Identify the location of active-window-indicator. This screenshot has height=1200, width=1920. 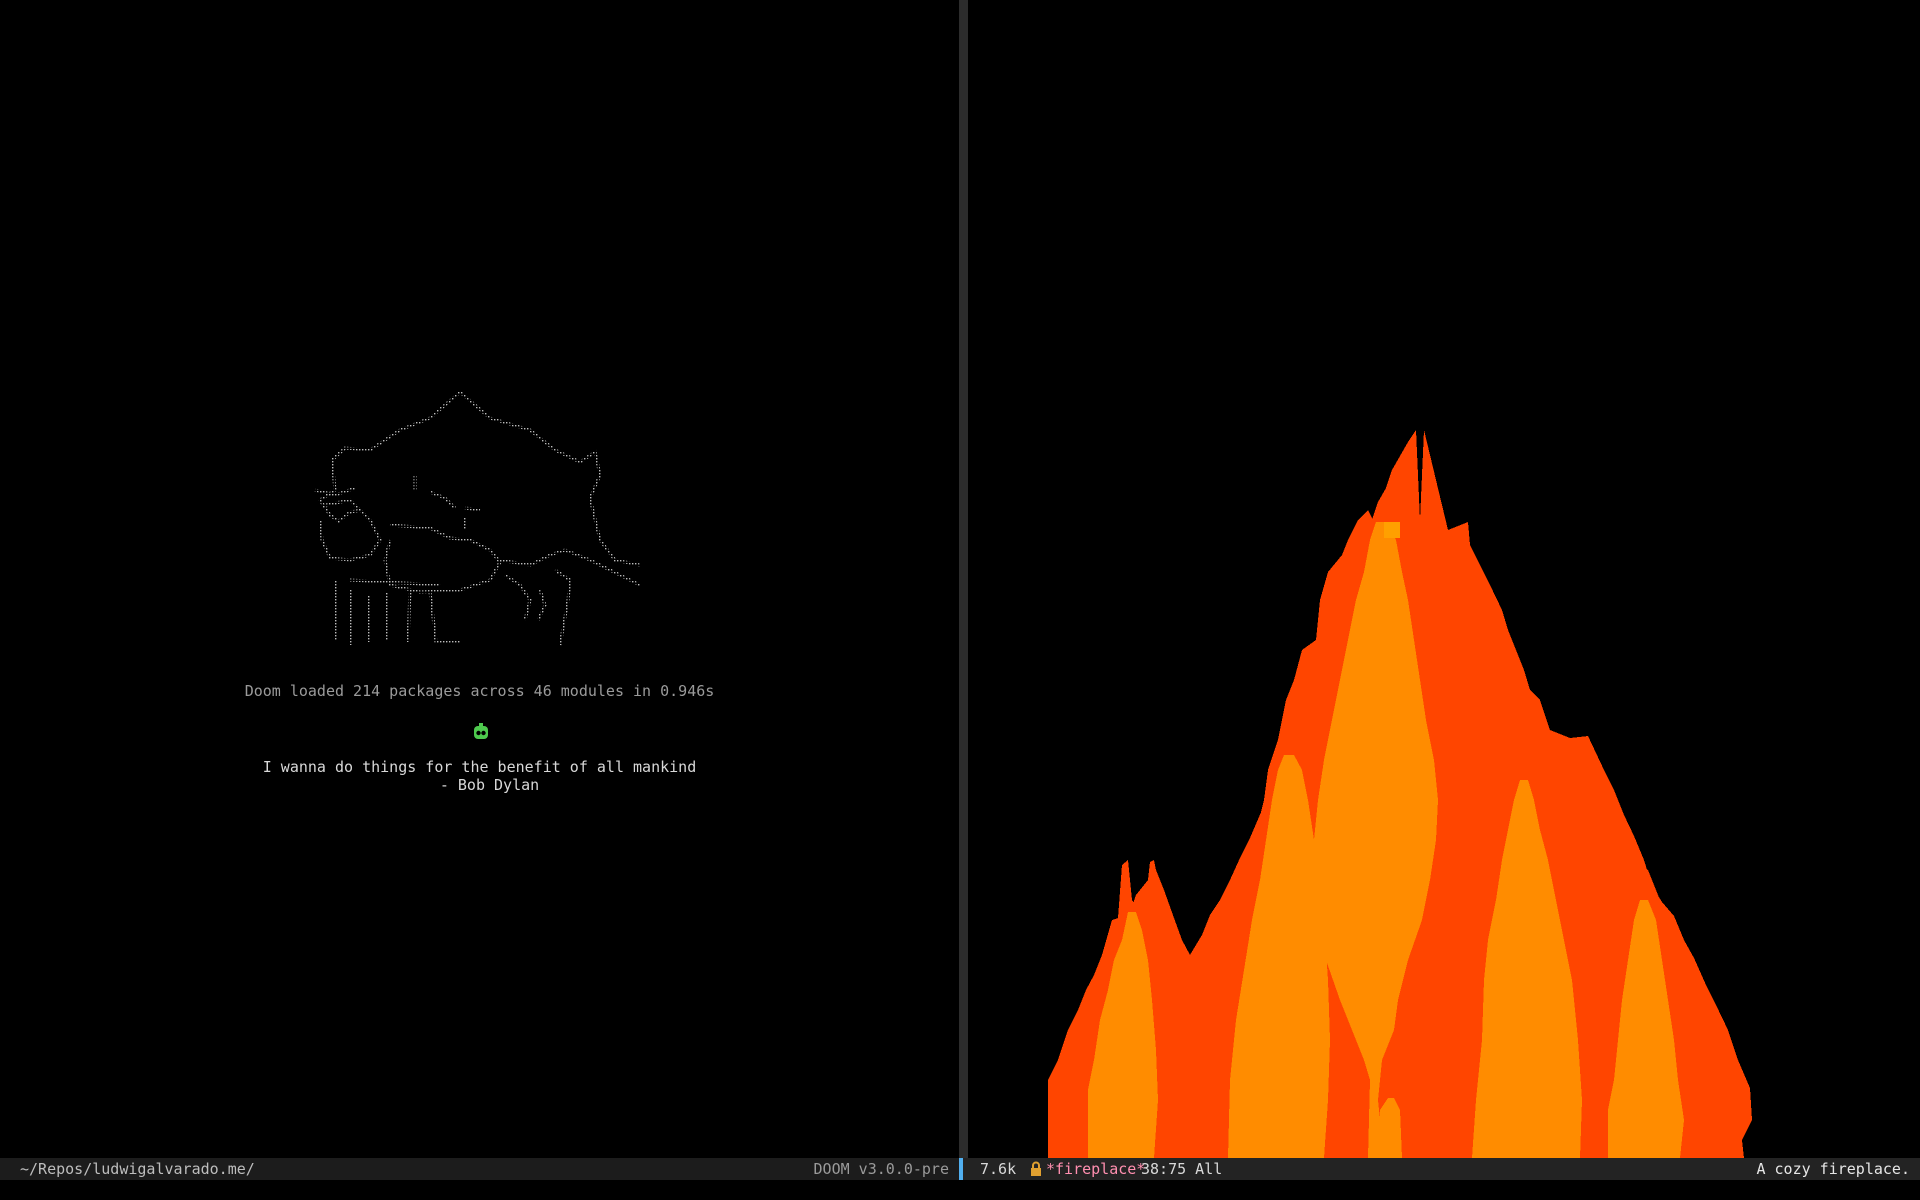
(961, 1169).